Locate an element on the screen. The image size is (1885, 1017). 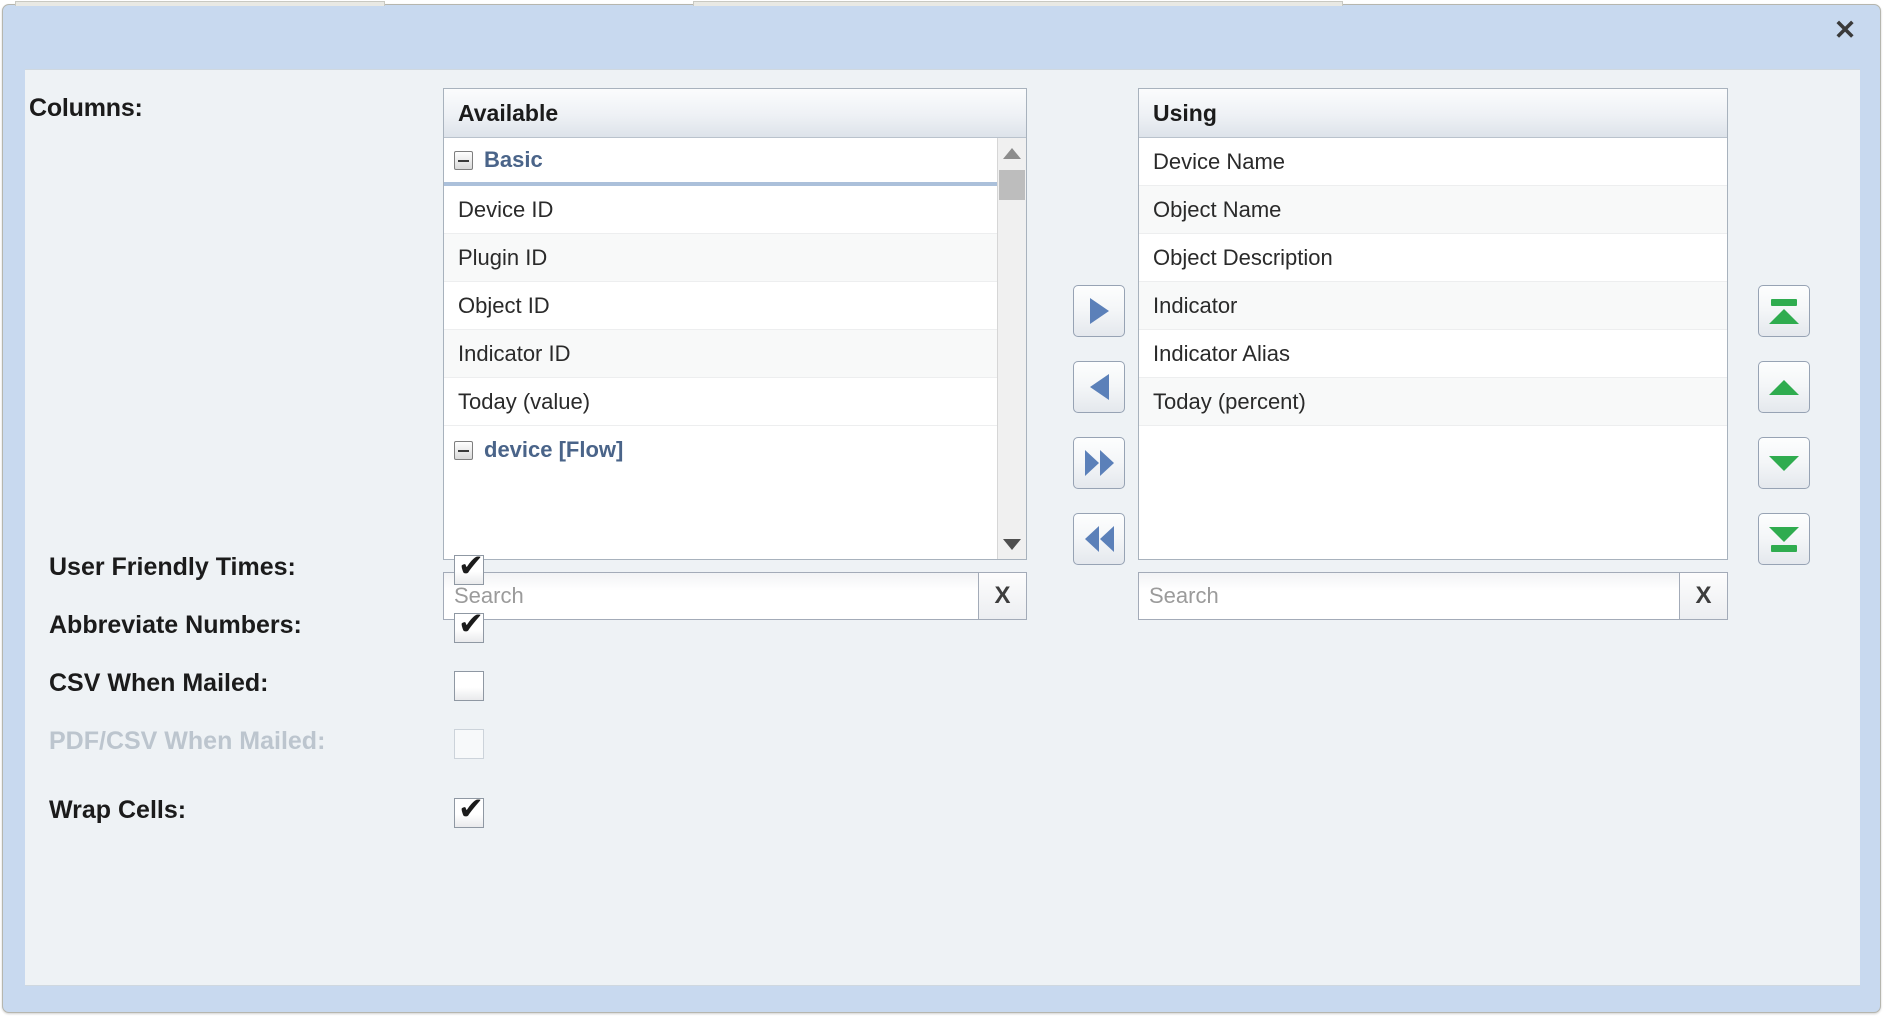
bar-triangle-up-icon is located at coordinates (1784, 311).